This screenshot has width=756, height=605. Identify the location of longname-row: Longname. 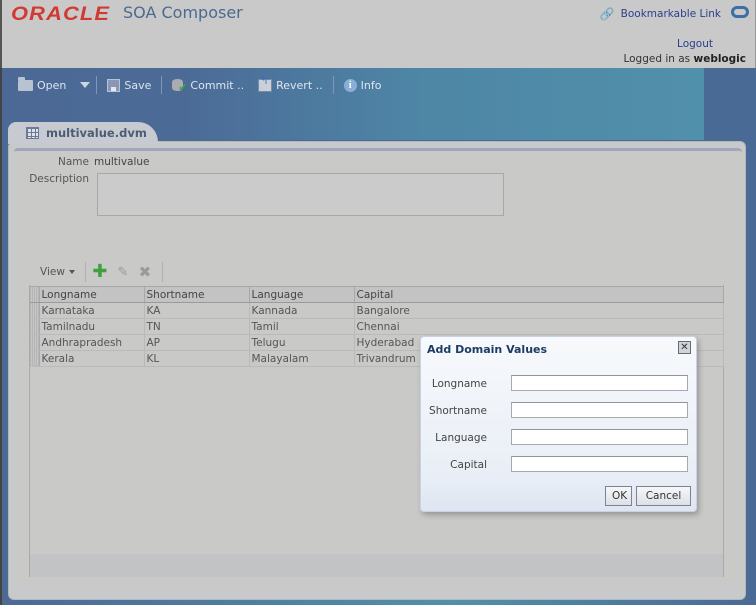
(558, 384).